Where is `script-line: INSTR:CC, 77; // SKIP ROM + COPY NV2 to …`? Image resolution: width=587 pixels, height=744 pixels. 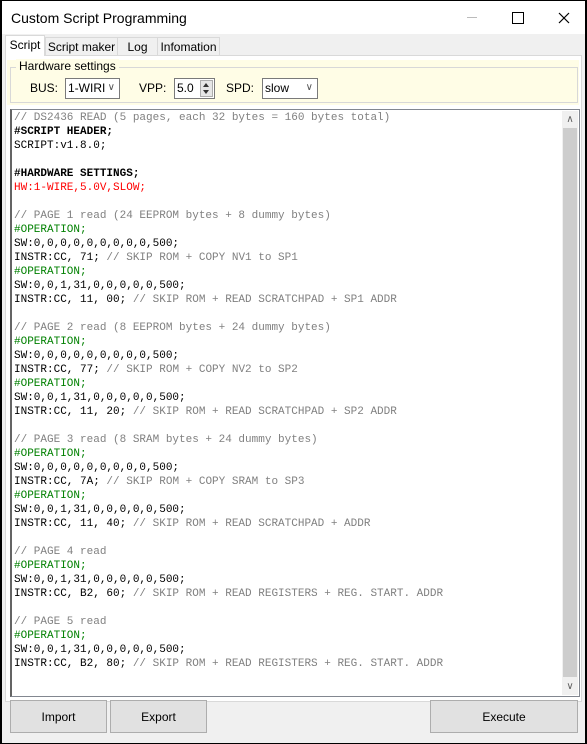 script-line: INSTR:CC, 77; // SKIP ROM + COPY NV2 to … is located at coordinates (228, 370).